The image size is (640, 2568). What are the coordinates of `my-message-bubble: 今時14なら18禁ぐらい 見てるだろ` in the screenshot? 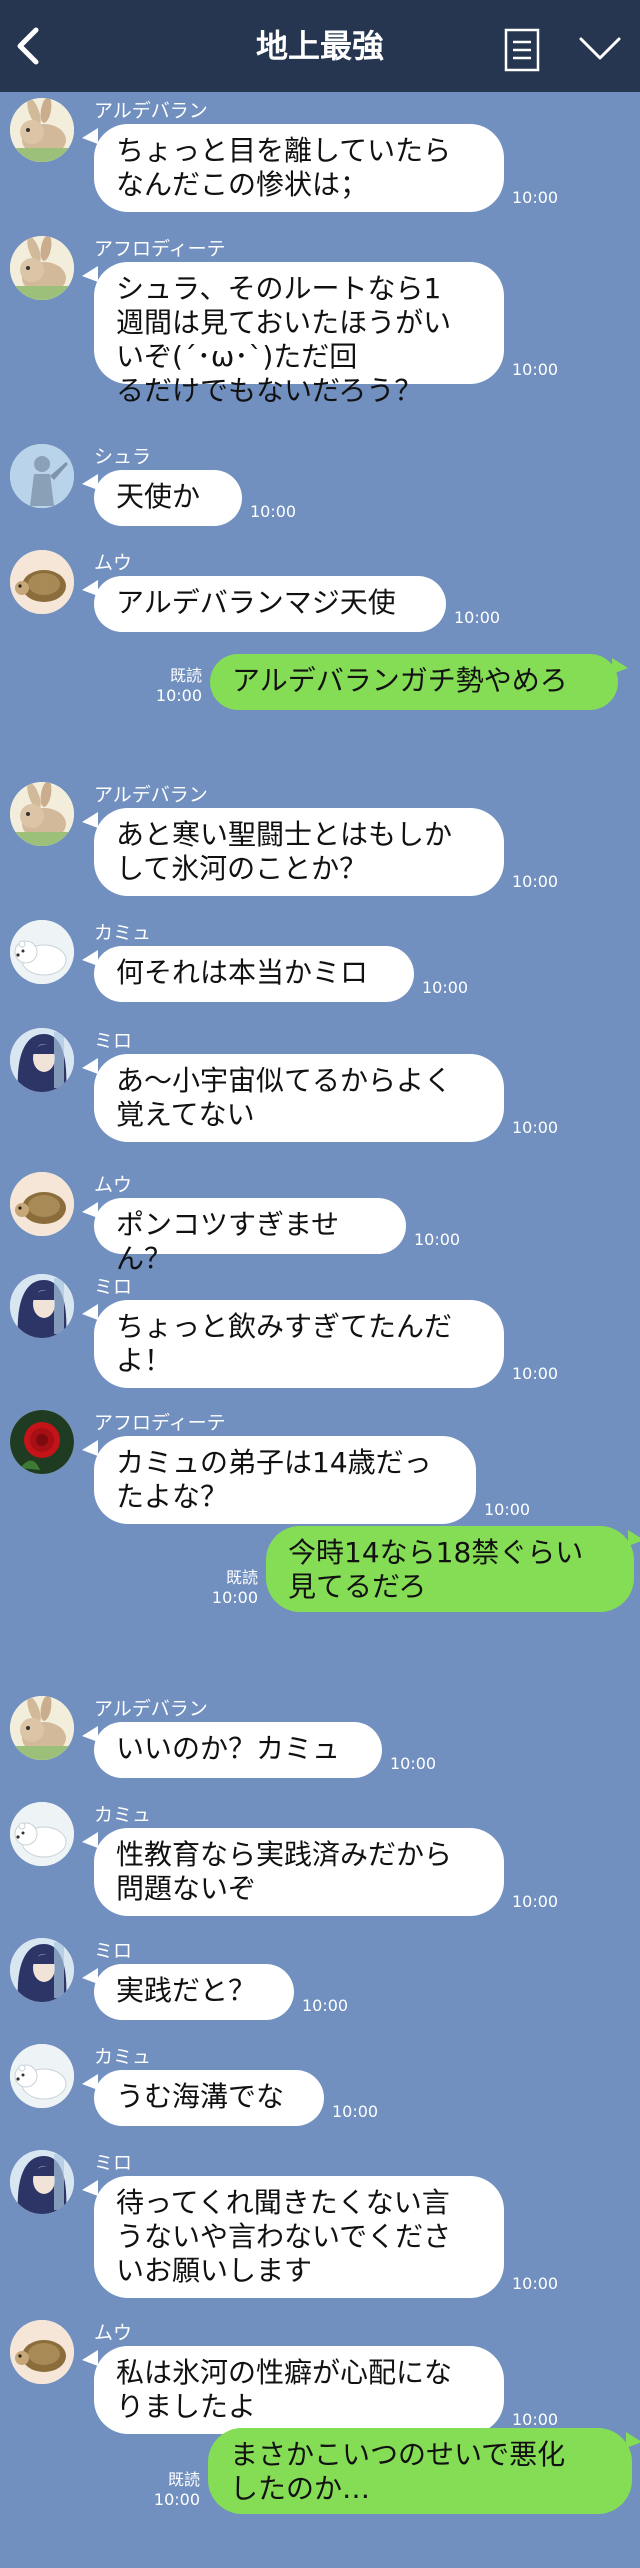 It's located at (450, 1569).